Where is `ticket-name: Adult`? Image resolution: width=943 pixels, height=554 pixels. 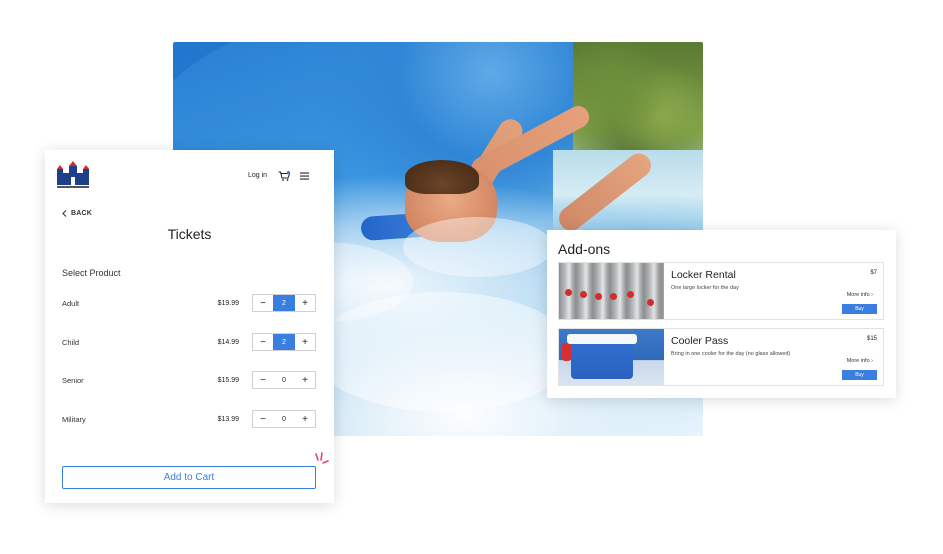
ticket-name: Adult is located at coordinates (71, 303).